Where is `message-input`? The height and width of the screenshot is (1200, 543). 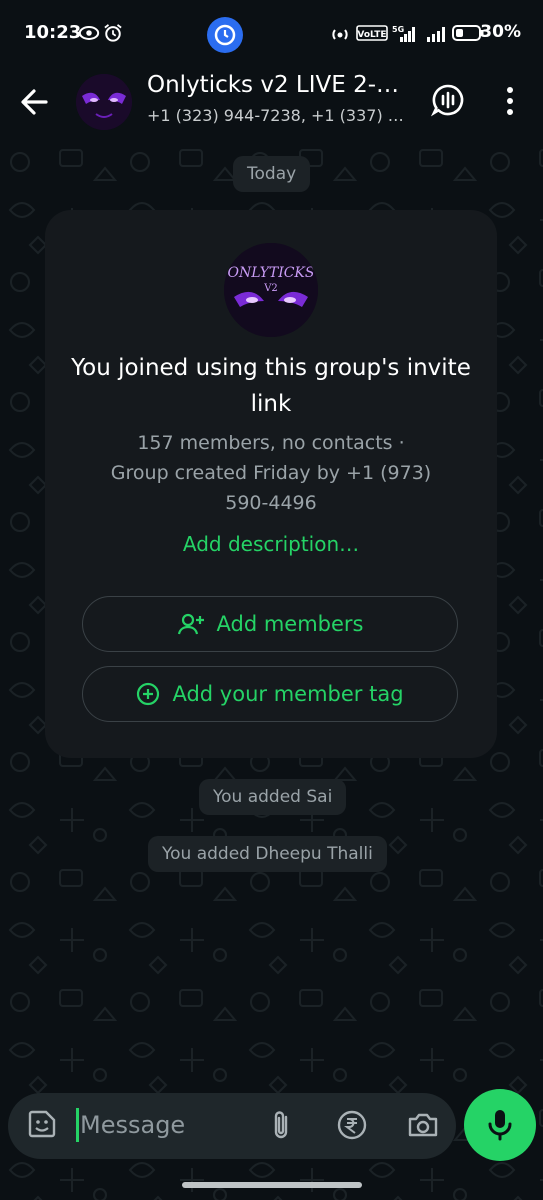 message-input is located at coordinates (165, 1125).